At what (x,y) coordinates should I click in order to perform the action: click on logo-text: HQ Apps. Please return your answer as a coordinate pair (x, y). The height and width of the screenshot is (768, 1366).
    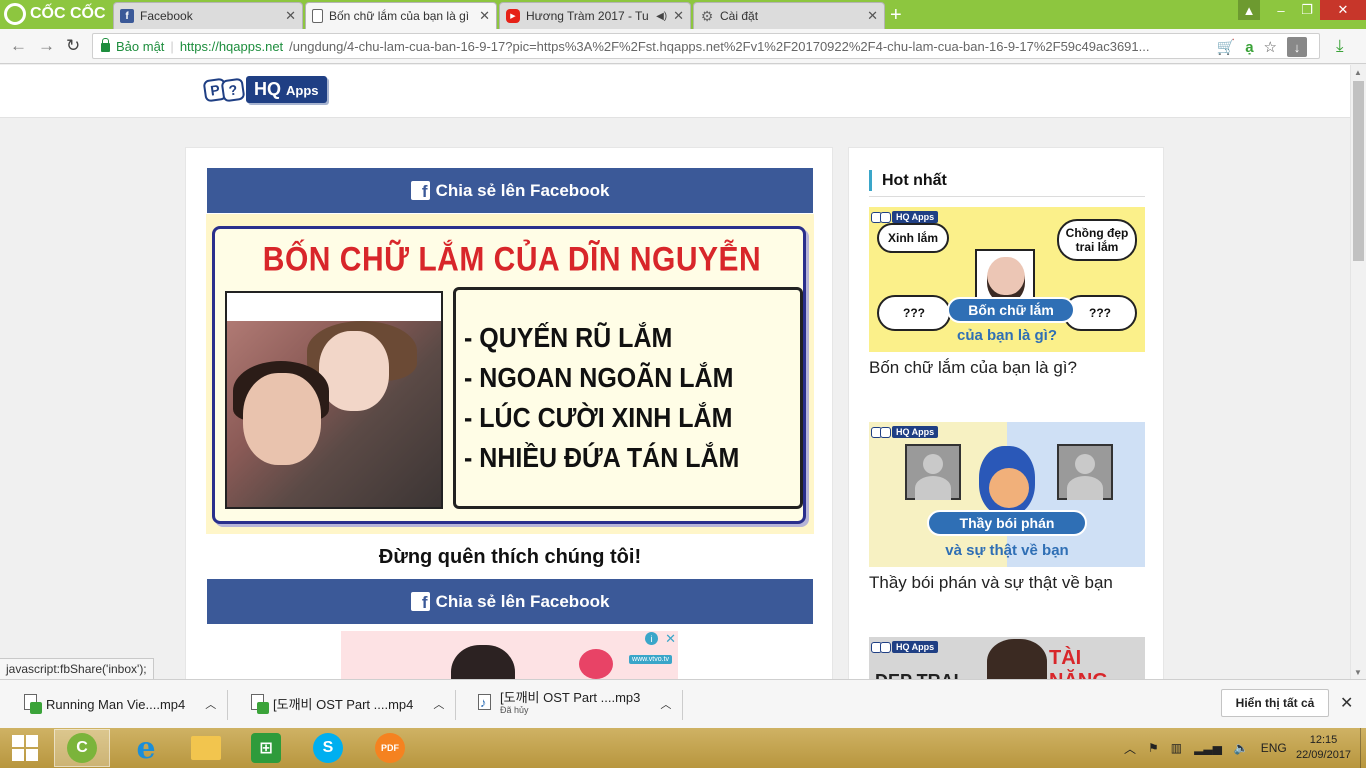
    Looking at the image, I should click on (286, 89).